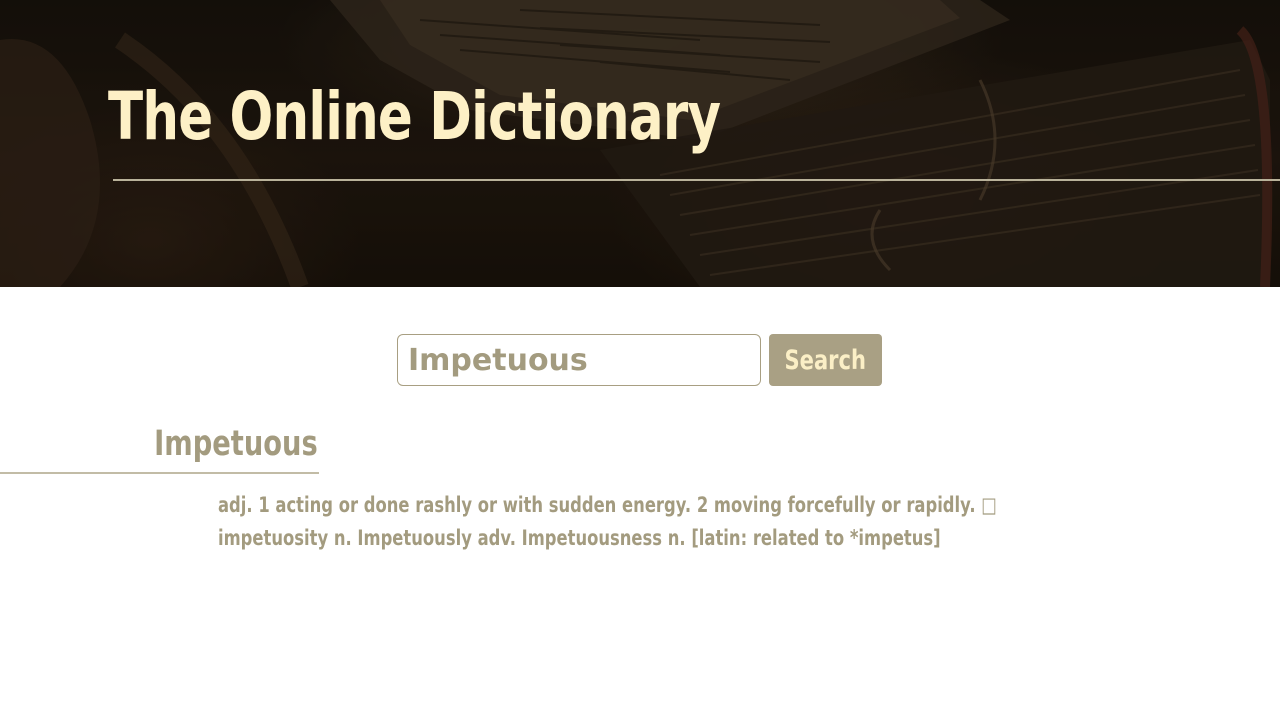 Image resolution: width=1280 pixels, height=720 pixels. What do you see at coordinates (159, 473) in the screenshot?
I see `entry-word-divider` at bounding box center [159, 473].